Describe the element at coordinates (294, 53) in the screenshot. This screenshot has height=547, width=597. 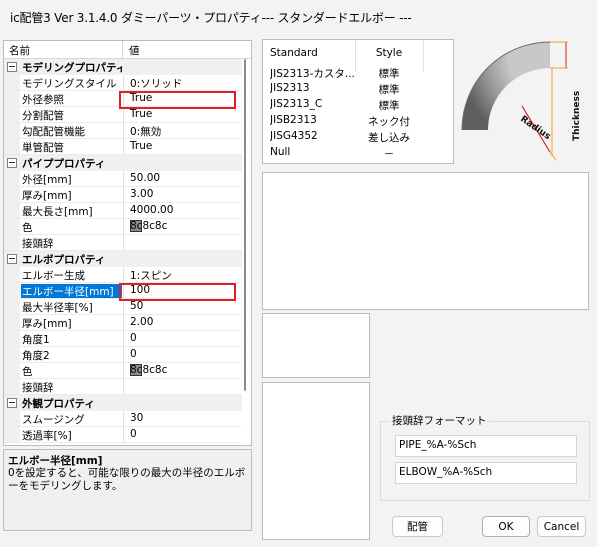
I see `standard-column-header: Standard` at that location.